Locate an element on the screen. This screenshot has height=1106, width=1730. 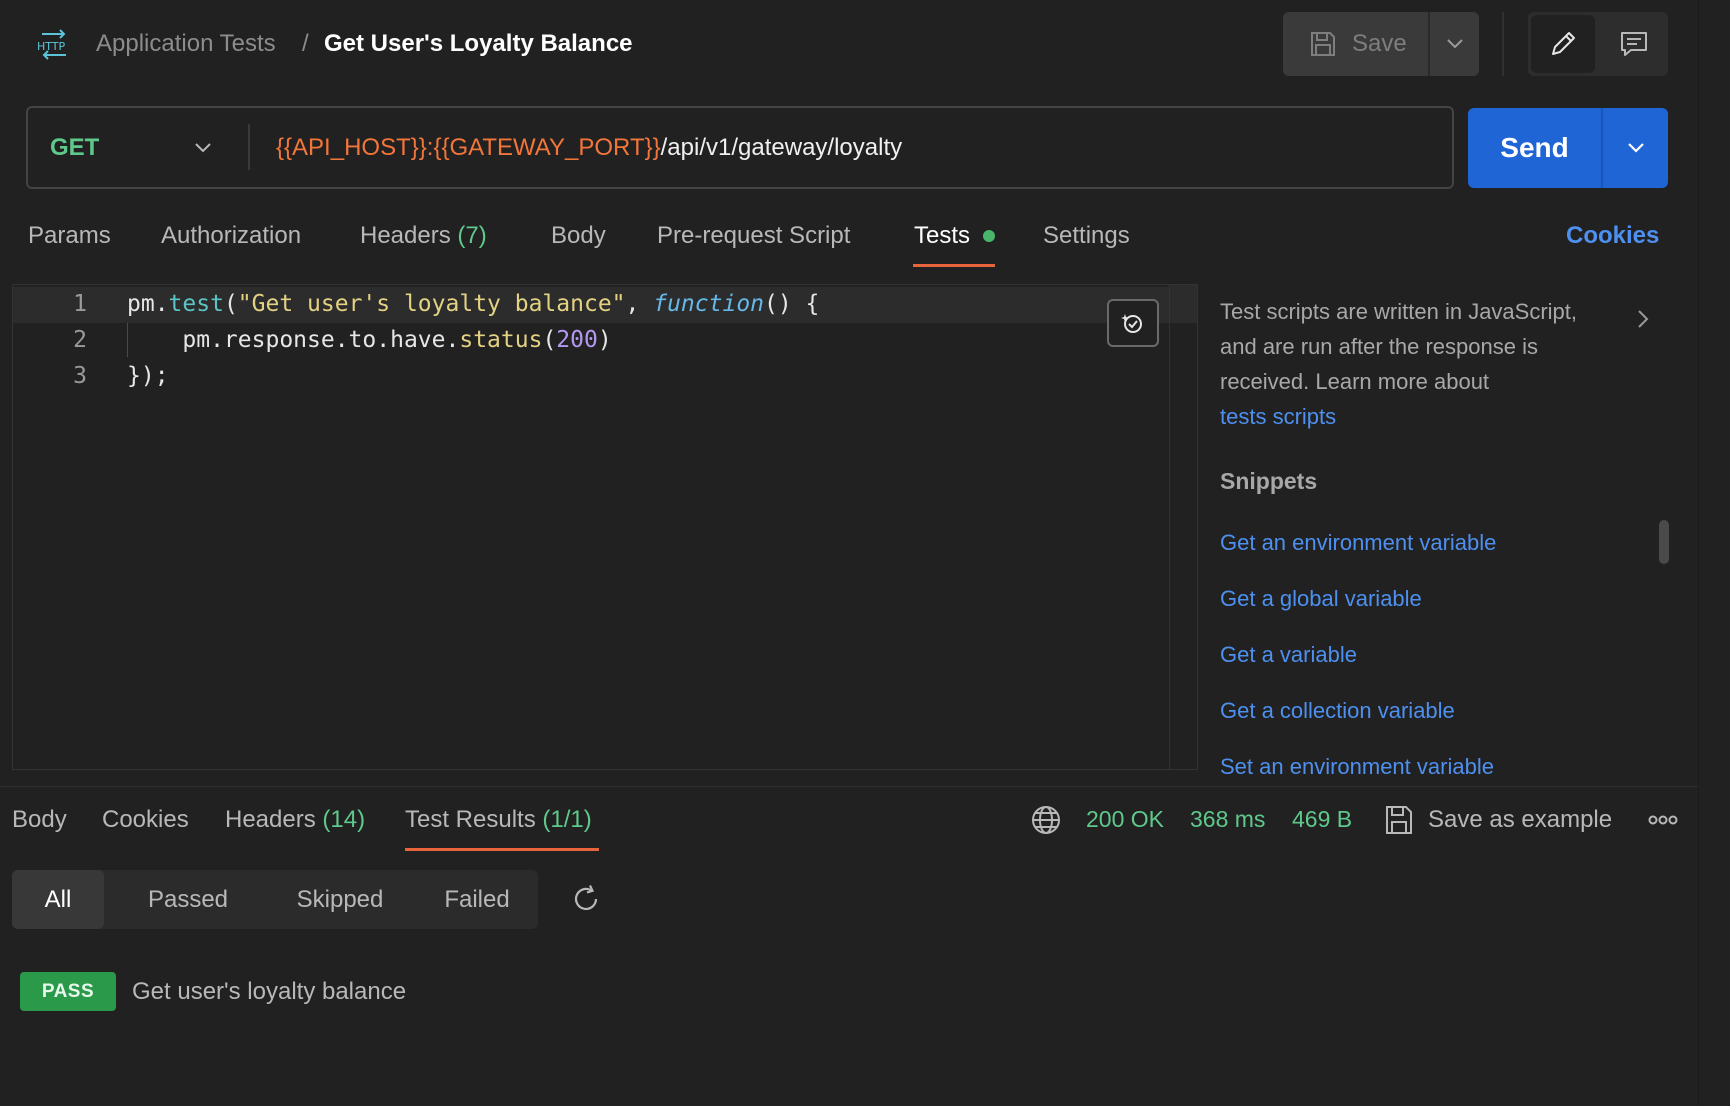
snippets-heading: Snippets is located at coordinates (1269, 481).